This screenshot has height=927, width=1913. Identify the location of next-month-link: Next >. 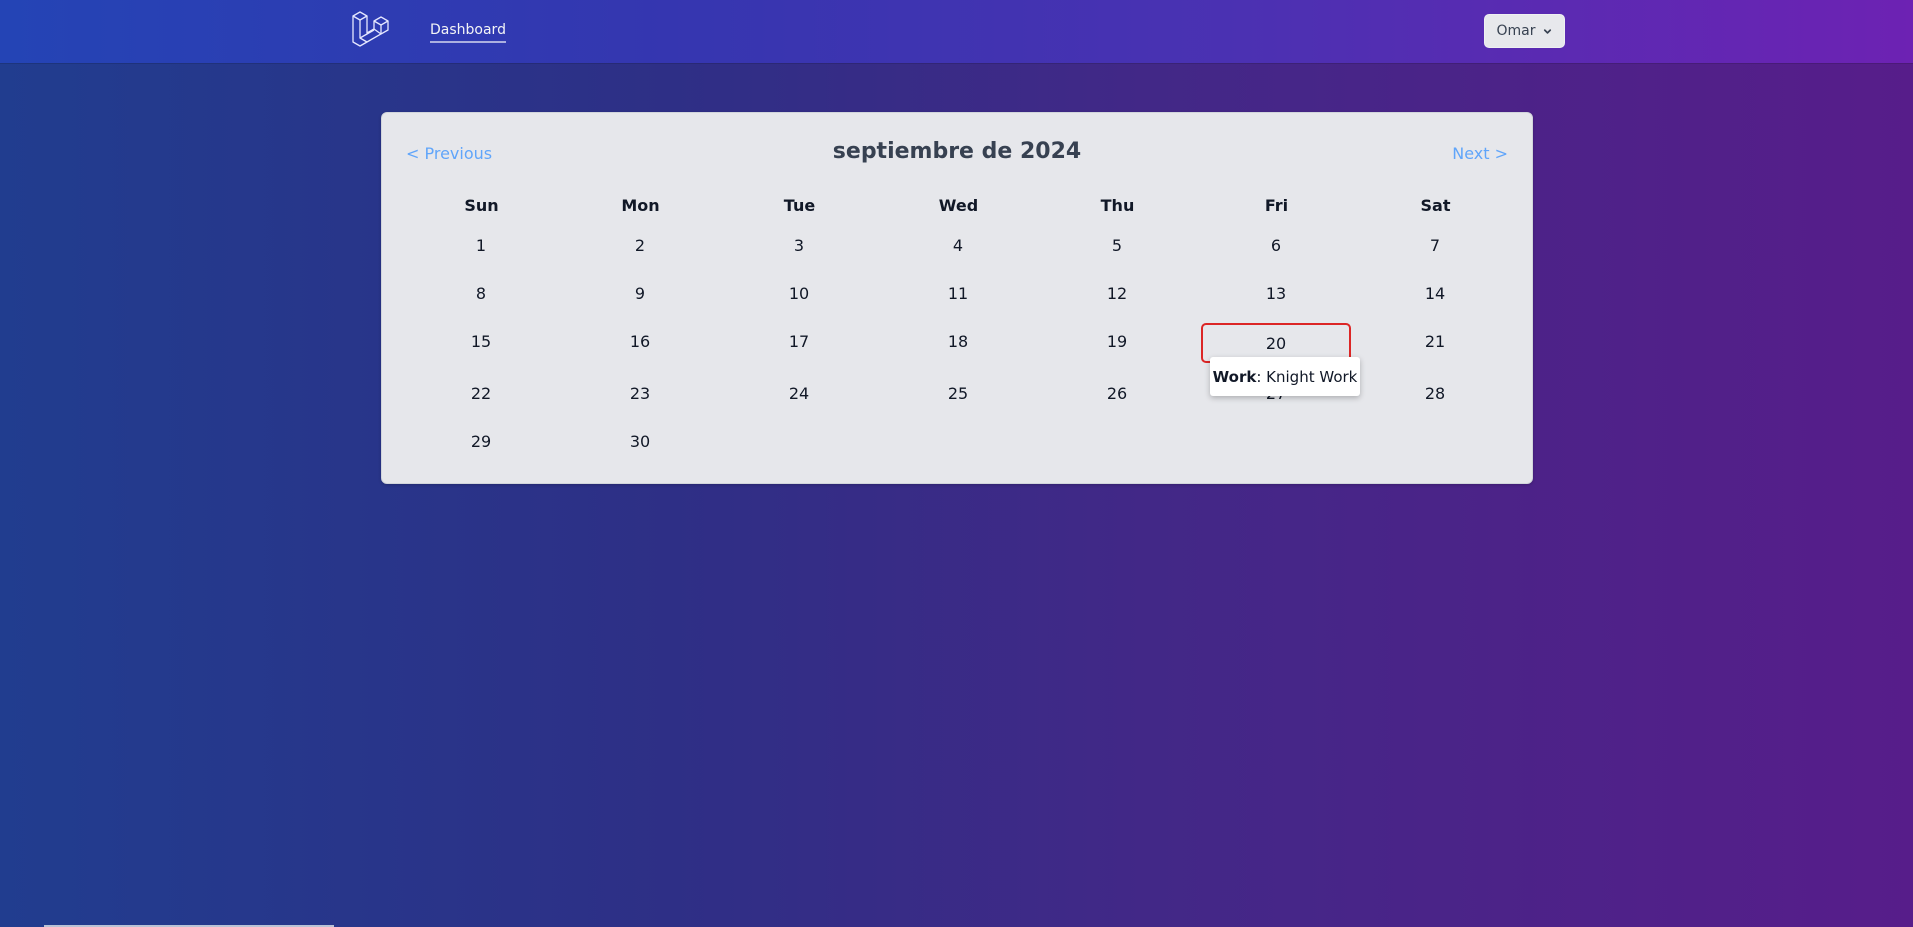
(1480, 153).